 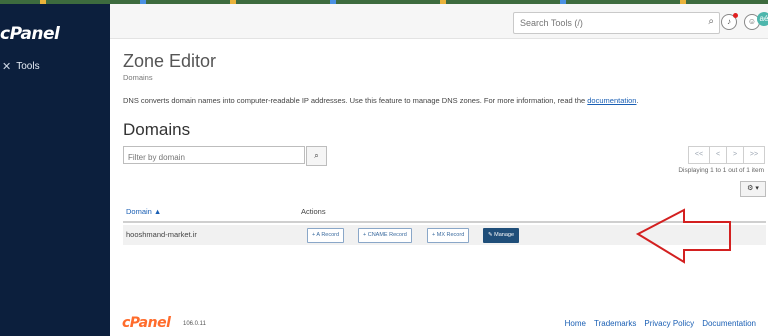 I want to click on search-box: ⌕, so click(x=616, y=23).